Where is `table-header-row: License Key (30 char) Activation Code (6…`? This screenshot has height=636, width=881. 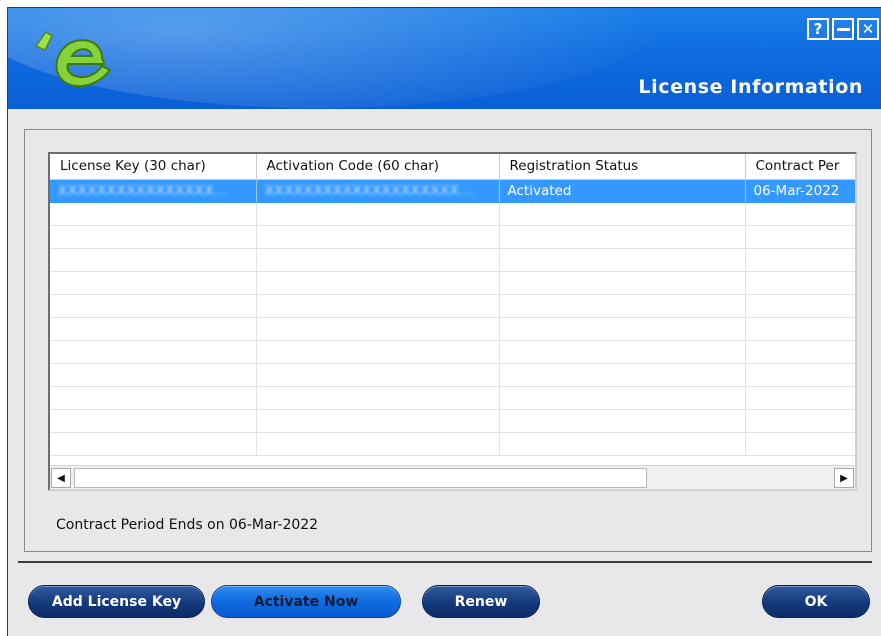 table-header-row: License Key (30 char) Activation Code (6… is located at coordinates (452, 167).